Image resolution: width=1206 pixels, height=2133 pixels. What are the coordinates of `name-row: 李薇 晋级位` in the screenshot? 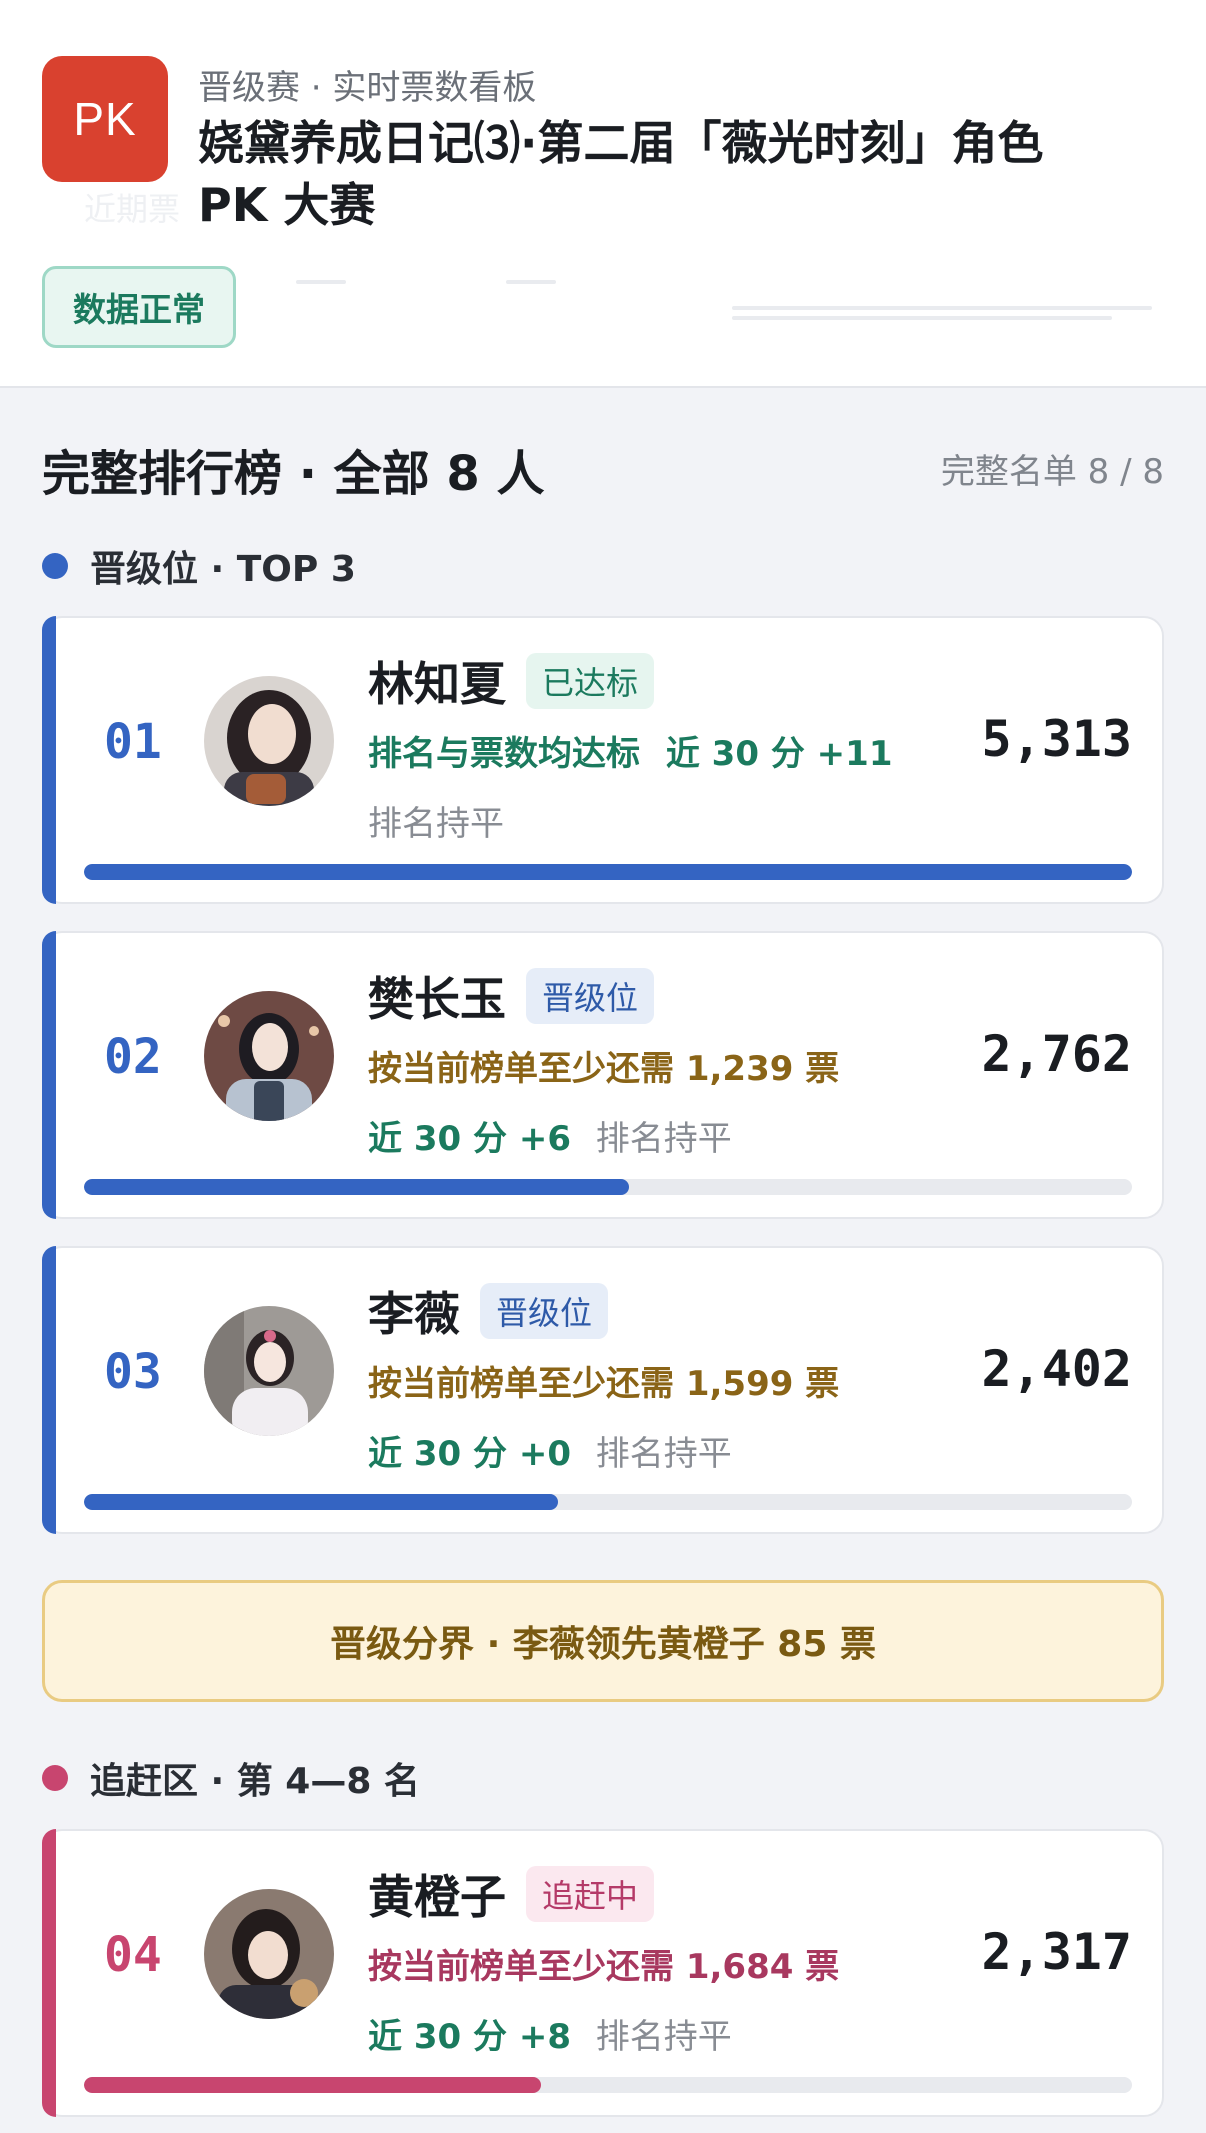 It's located at (488, 1311).